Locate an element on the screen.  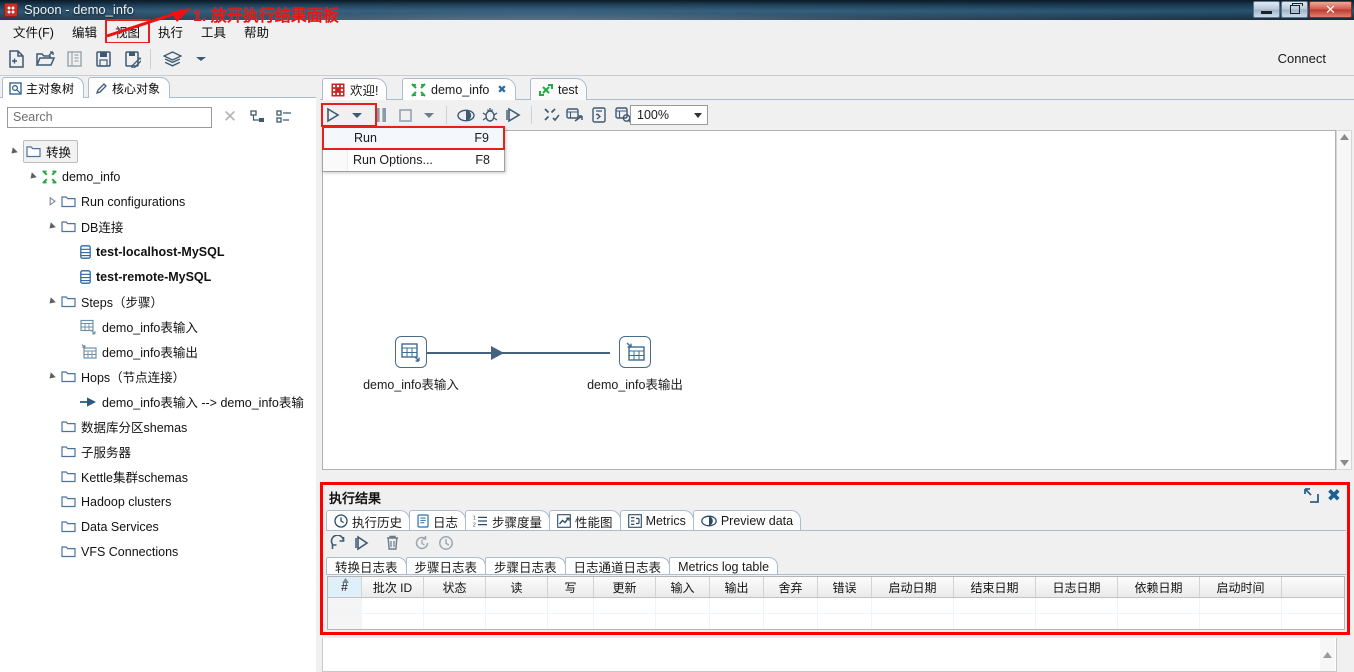
tree-item: demo_info表输出 is located at coordinates (158, 351).